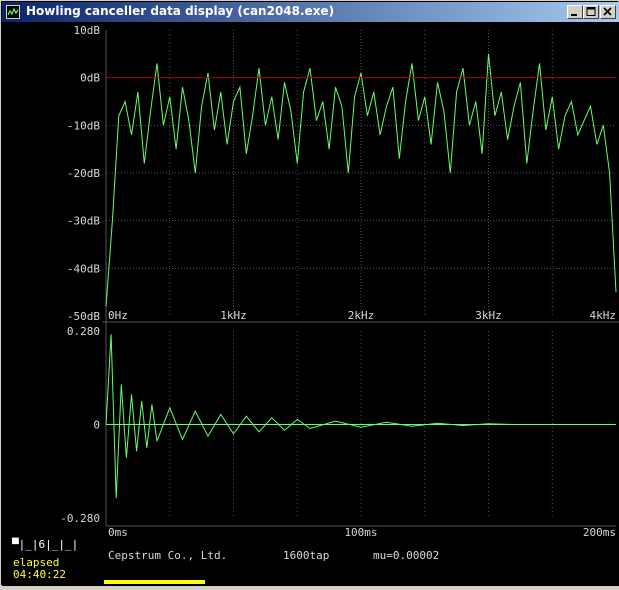  I want to click on spectrum-x-tick-label: 3kHz, so click(488, 315).